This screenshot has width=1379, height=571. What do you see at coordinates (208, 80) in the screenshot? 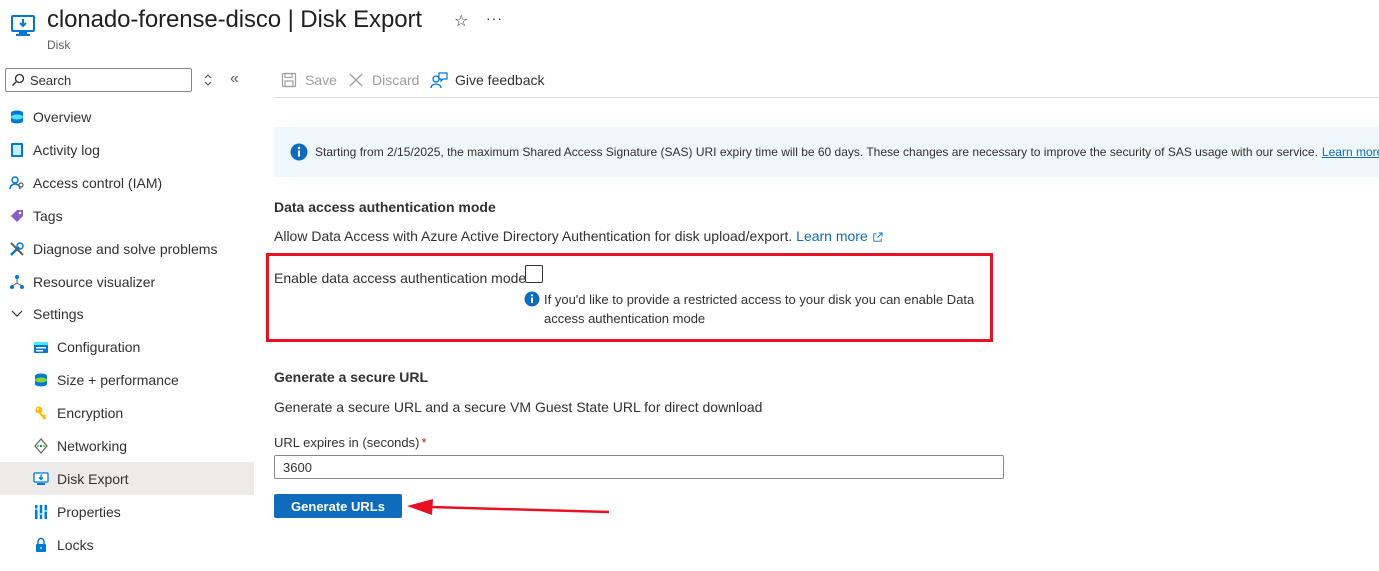
I see `sort-icon` at bounding box center [208, 80].